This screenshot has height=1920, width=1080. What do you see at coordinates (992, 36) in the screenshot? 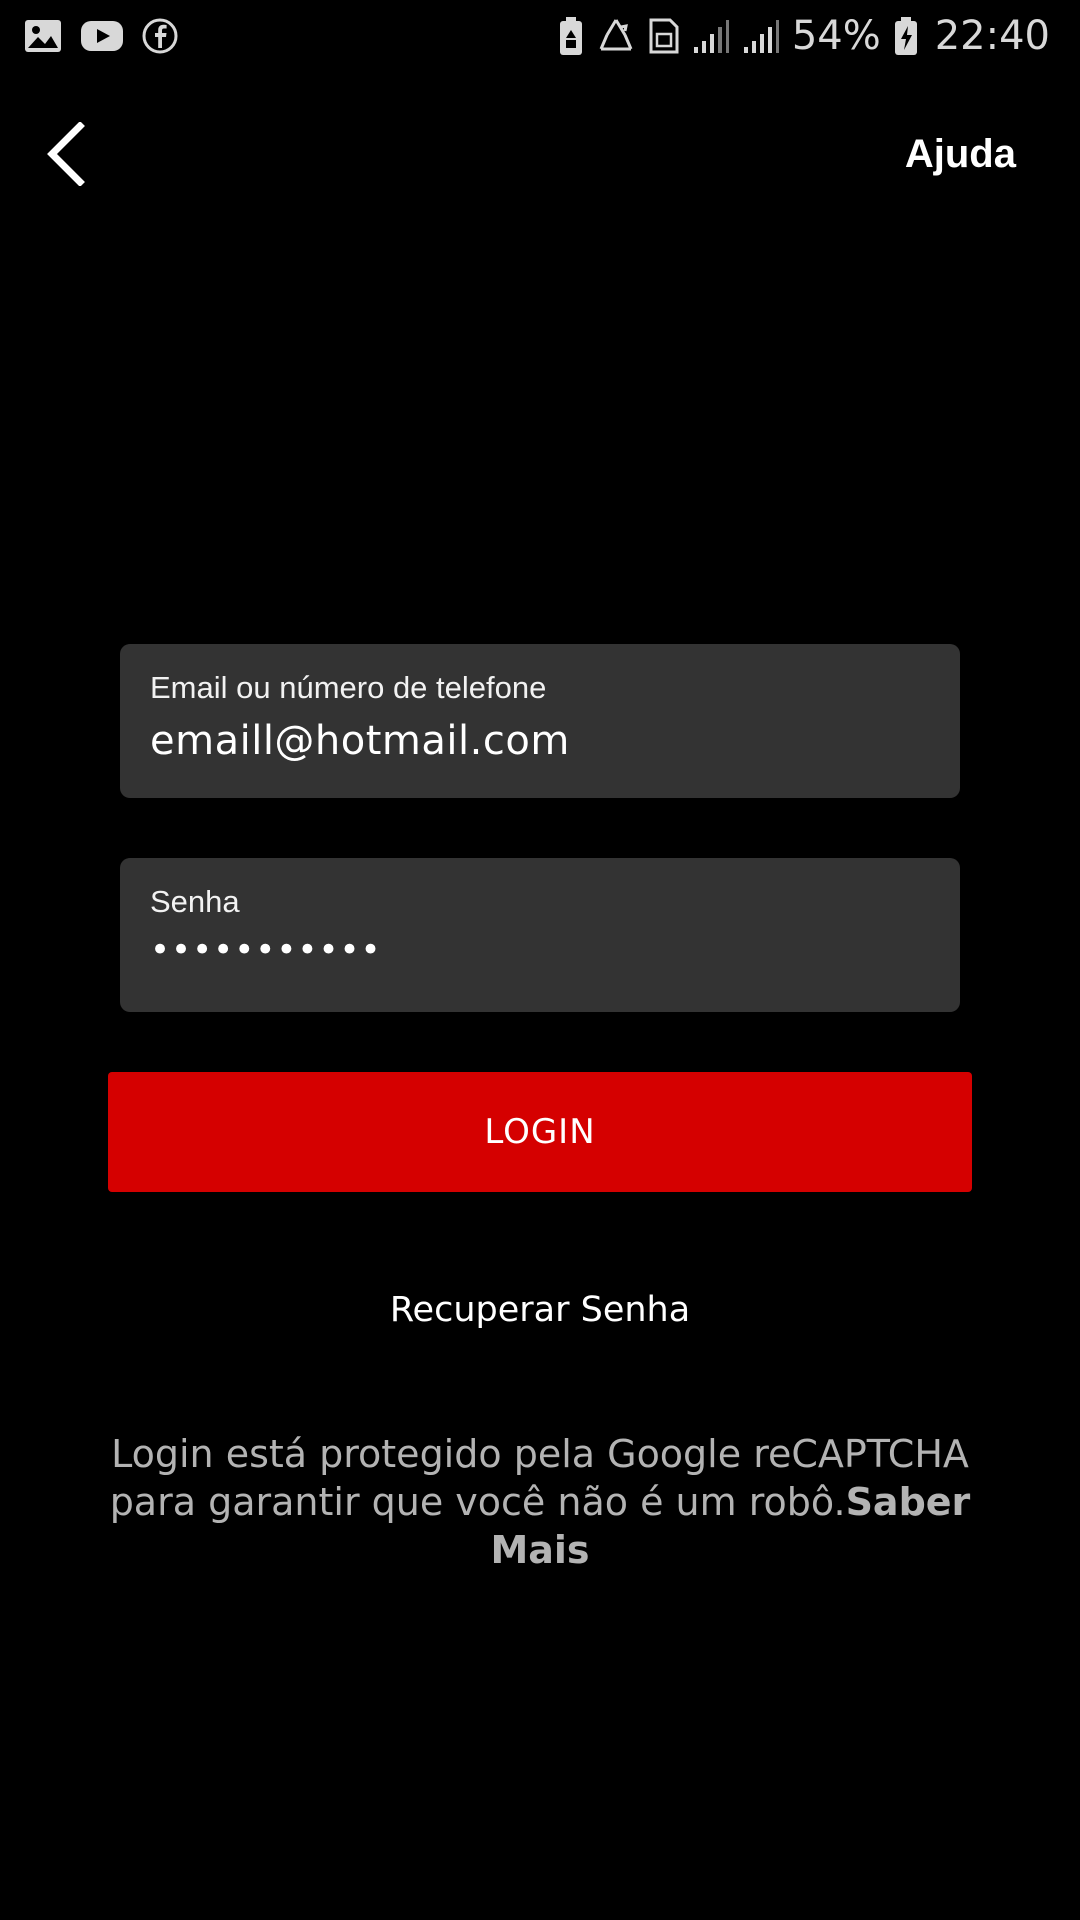
I see `clock: 22:40` at bounding box center [992, 36].